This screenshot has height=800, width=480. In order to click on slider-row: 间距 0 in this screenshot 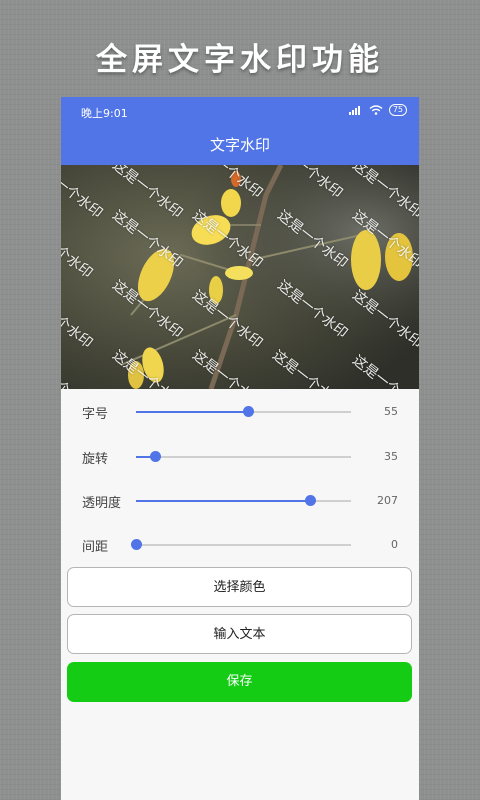, I will do `click(240, 545)`.